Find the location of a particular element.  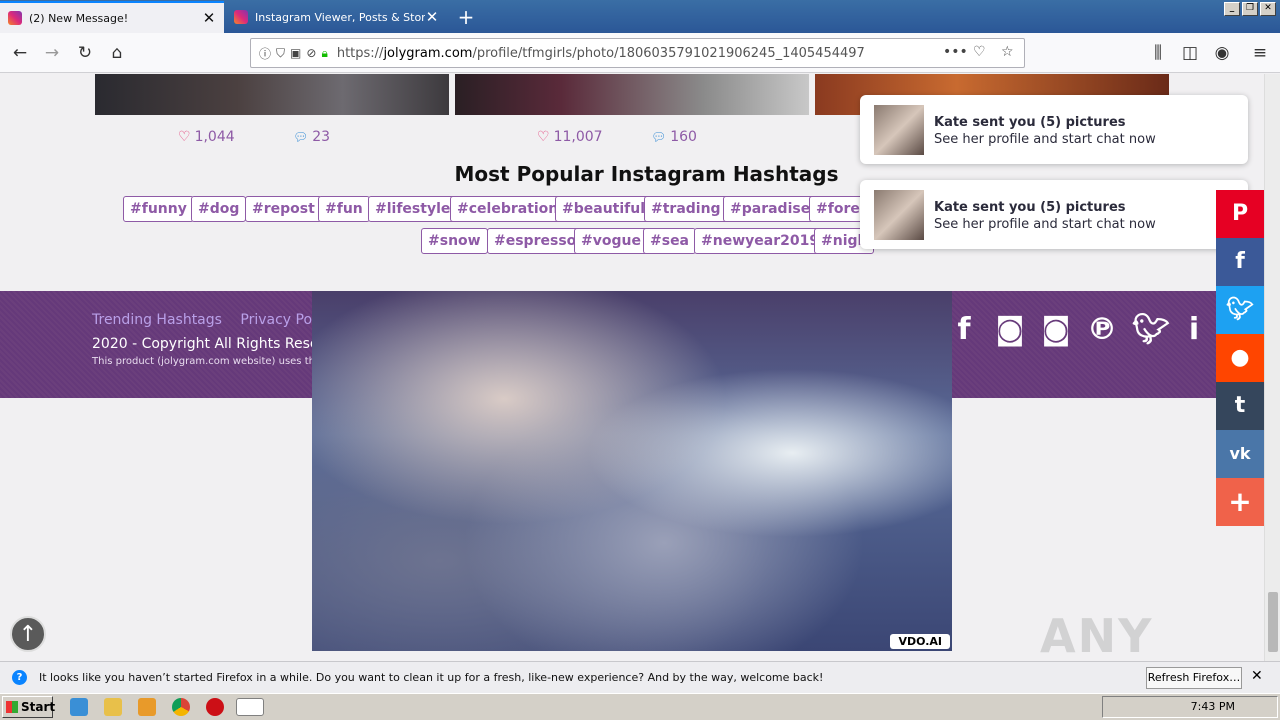

new-tab-button: + is located at coordinates (466, 17).